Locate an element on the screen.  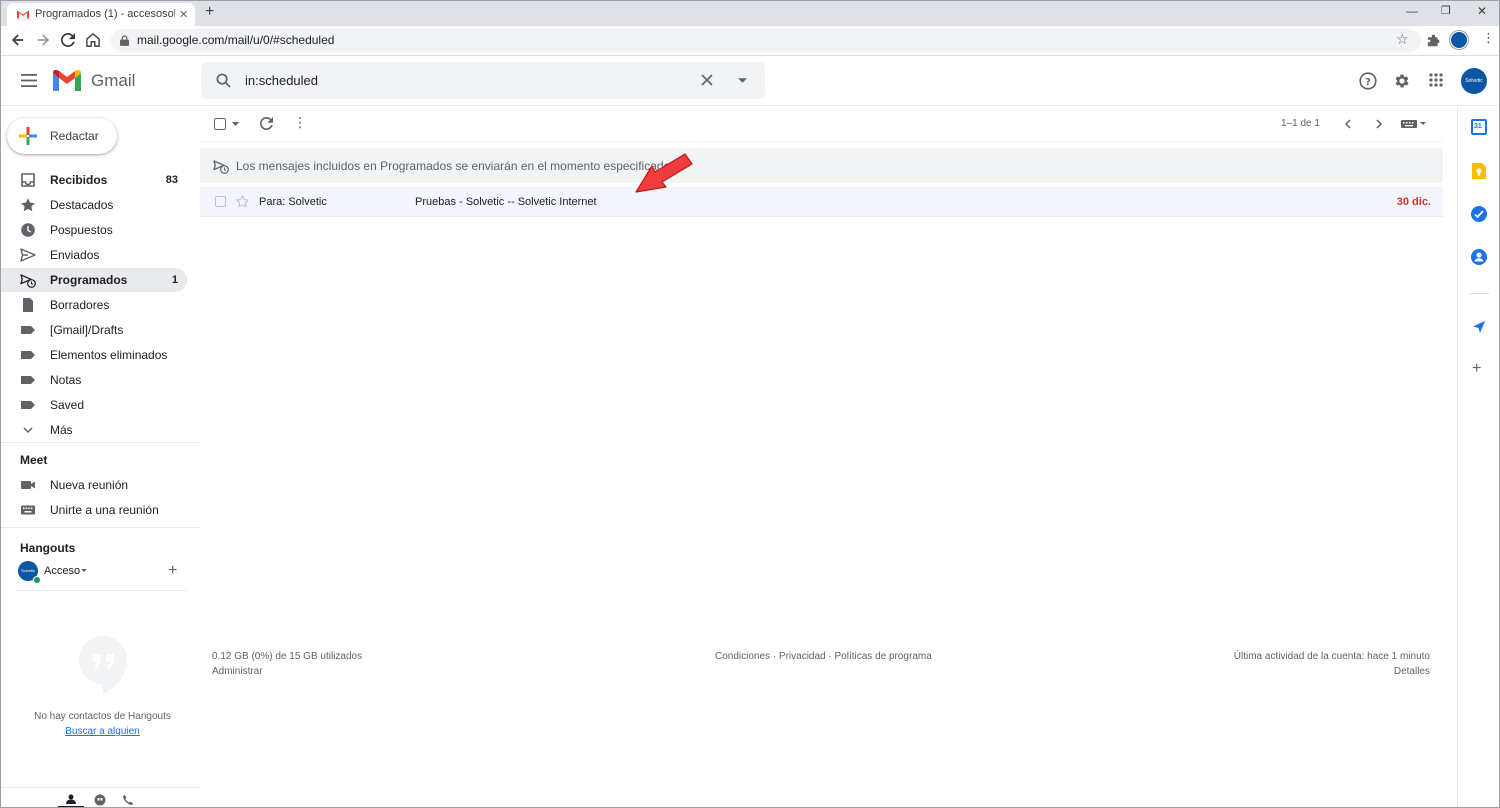
gmail-favicon-icon is located at coordinates (23, 14).